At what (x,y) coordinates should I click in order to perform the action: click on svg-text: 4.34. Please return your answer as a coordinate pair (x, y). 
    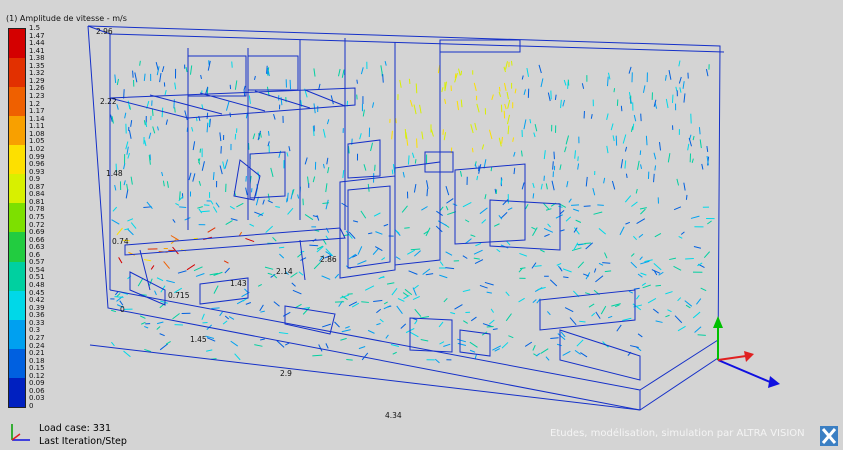
    Looking at the image, I should click on (393, 415).